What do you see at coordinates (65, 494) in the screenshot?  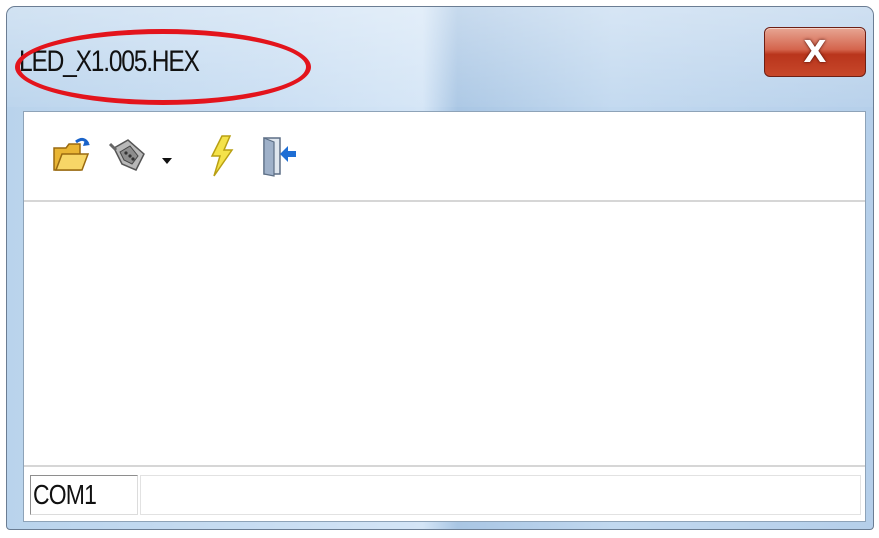 I see `port-label: COM1` at bounding box center [65, 494].